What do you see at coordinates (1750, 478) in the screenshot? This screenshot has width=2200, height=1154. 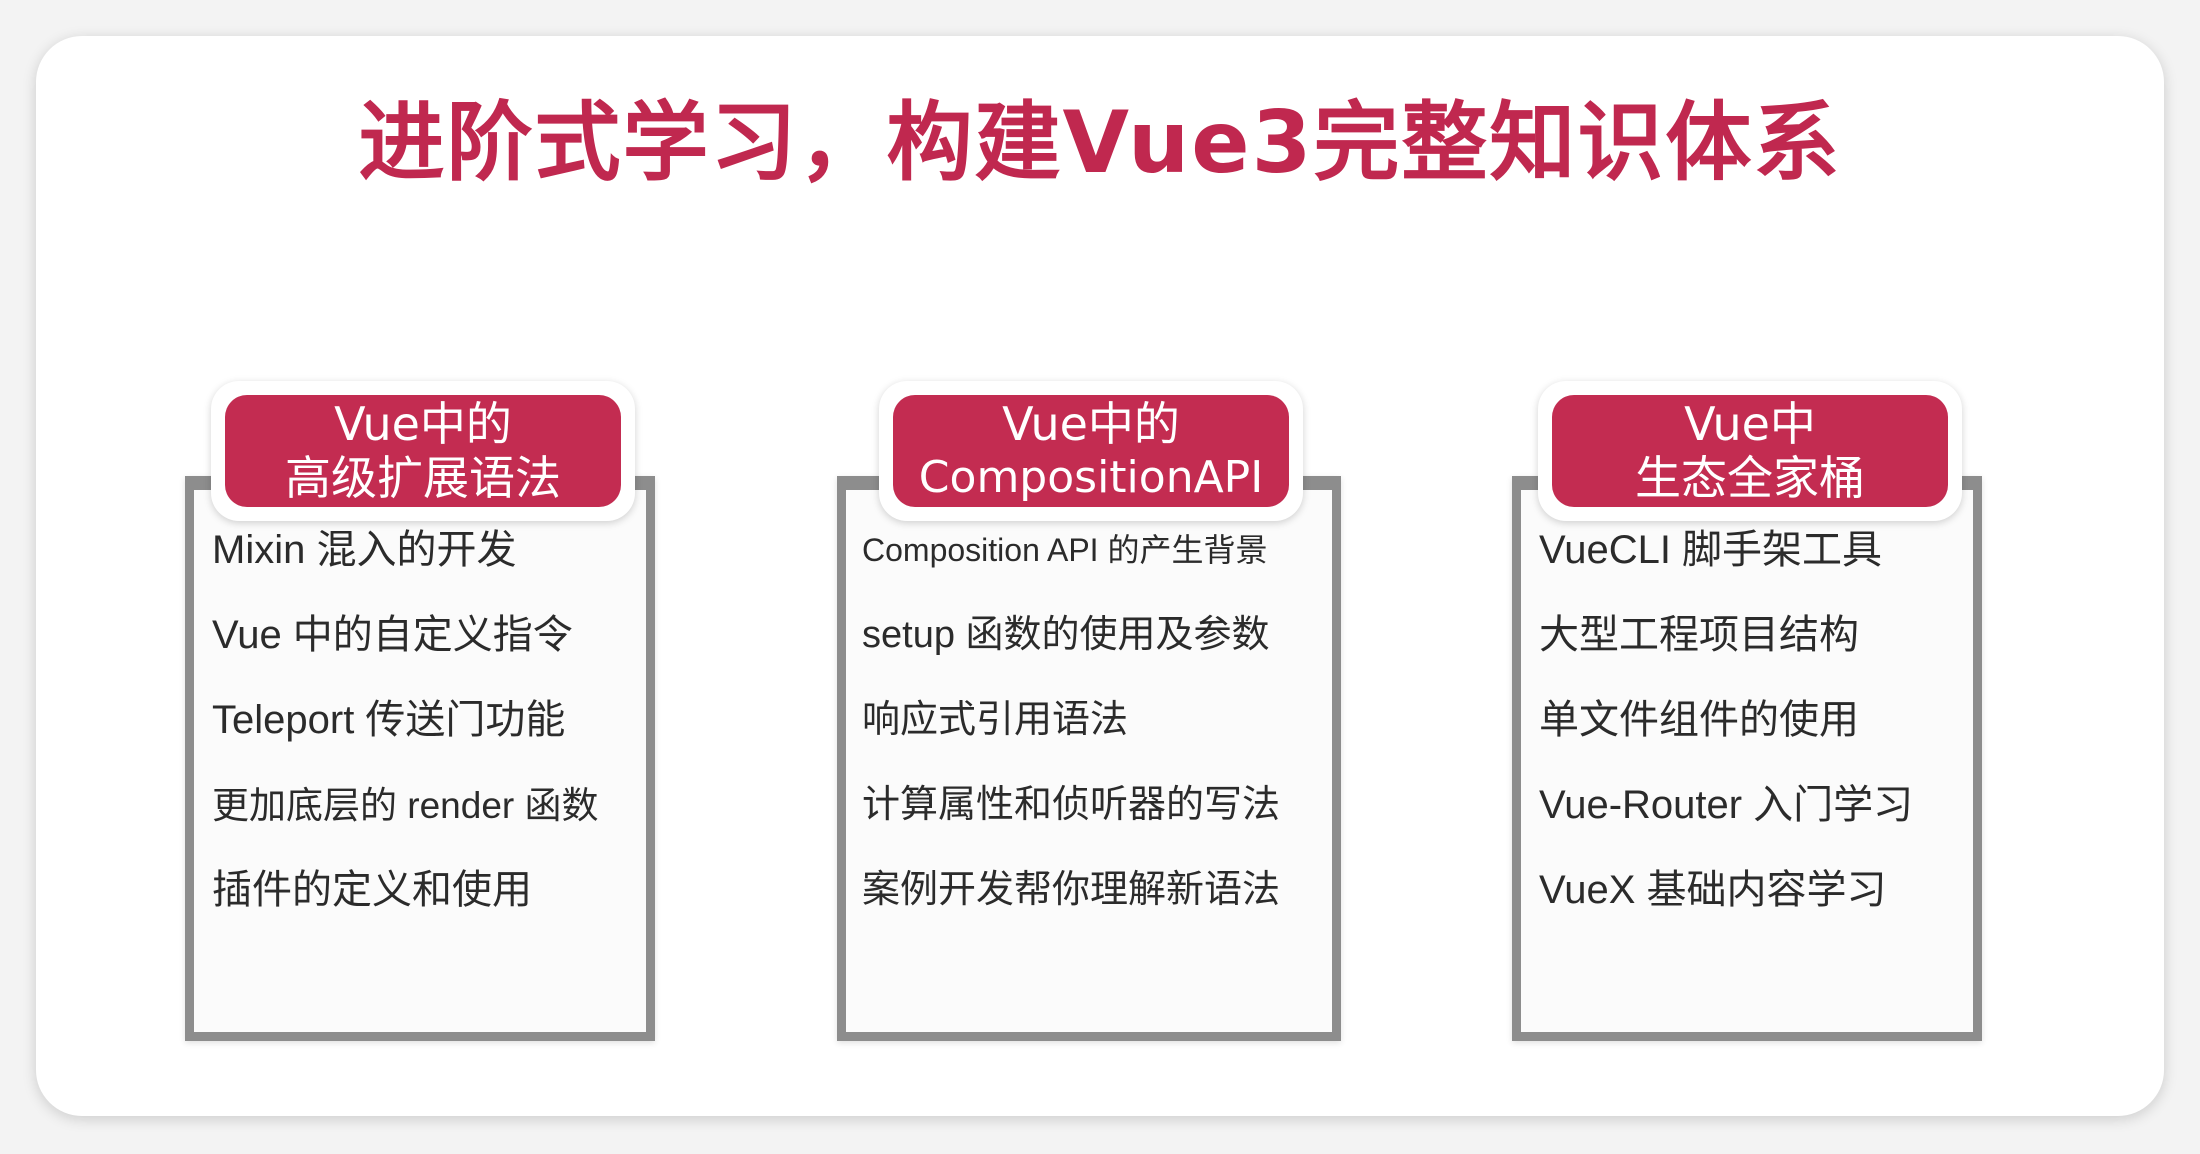 I see `card-header-line2: 生态全家桶` at bounding box center [1750, 478].